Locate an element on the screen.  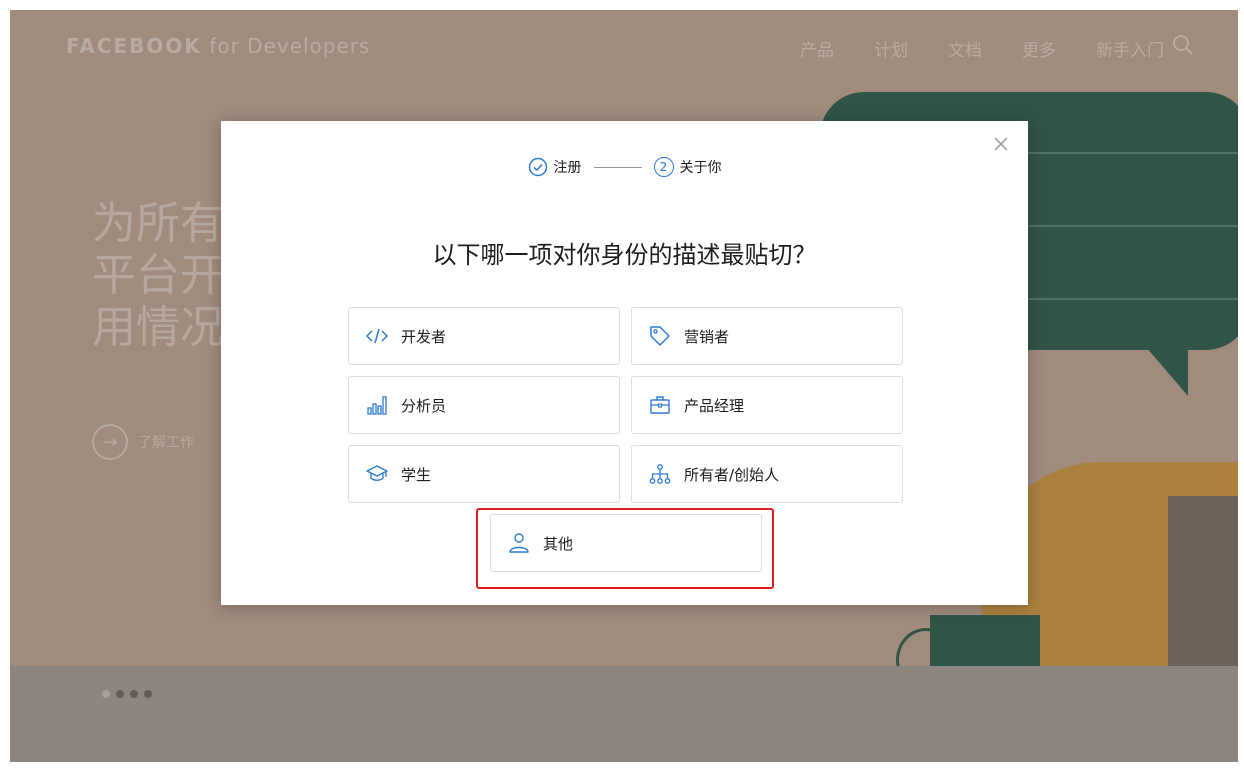
role-option-label: 开发者 is located at coordinates (424, 336).